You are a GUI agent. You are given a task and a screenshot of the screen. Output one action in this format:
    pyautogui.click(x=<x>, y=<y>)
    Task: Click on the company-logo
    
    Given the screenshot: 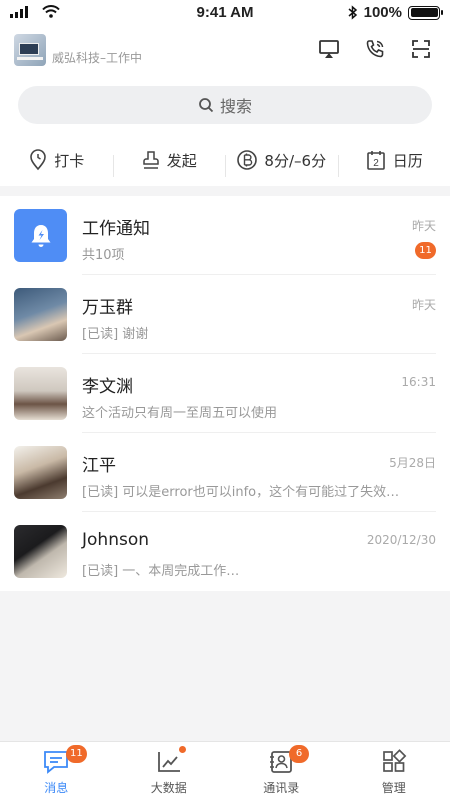 What is the action you would take?
    pyautogui.click(x=30, y=50)
    